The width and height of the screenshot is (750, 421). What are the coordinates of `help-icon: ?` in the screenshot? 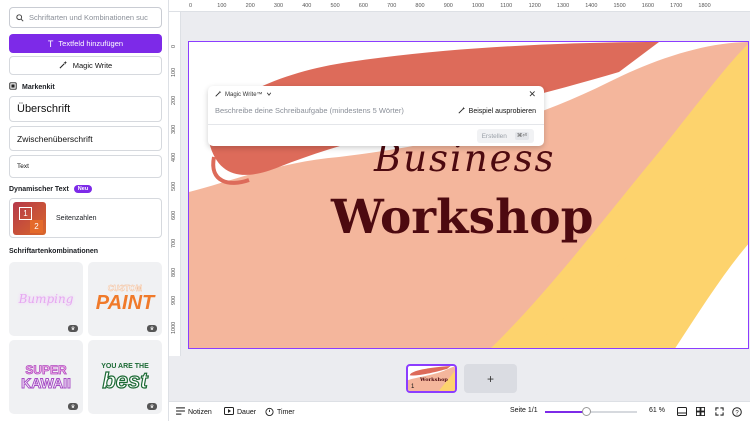 It's located at (737, 412).